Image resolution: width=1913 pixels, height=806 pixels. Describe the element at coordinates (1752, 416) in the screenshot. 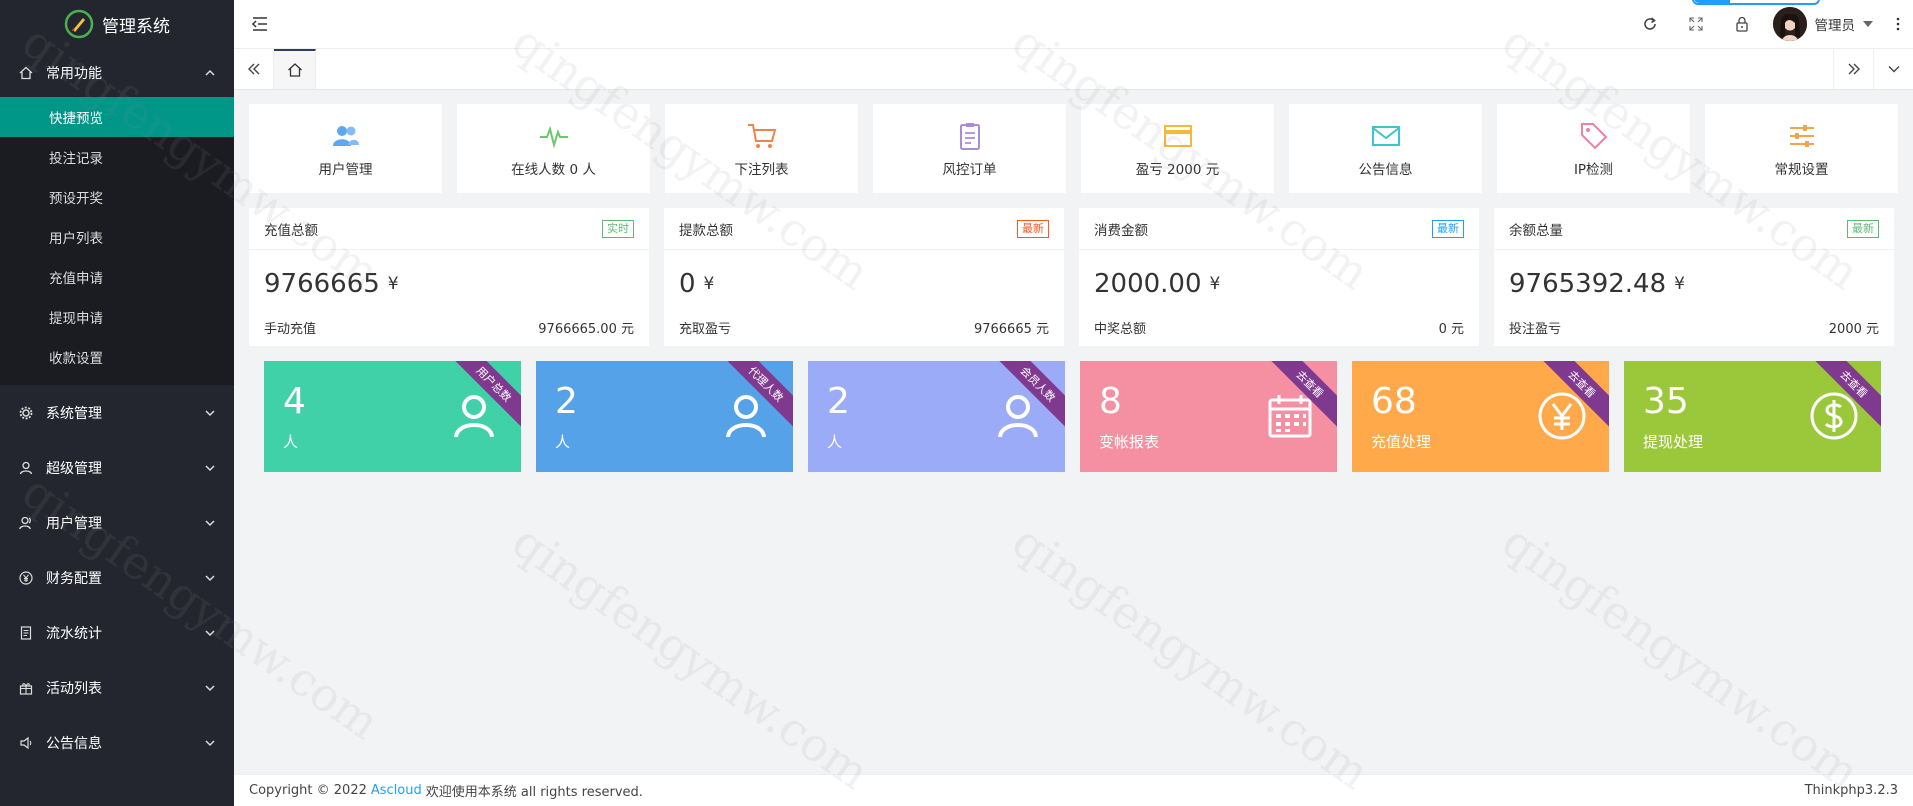

I see `card-withdraw-processing: 35 提现处理 去查看` at that location.